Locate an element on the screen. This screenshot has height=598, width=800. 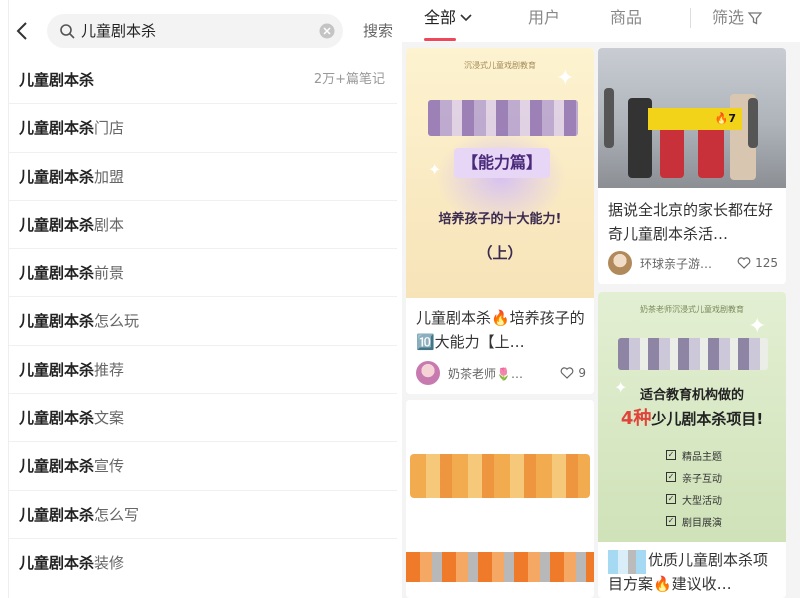
cover-subtitle: 培养孩子的十大能力! is located at coordinates (500, 219).